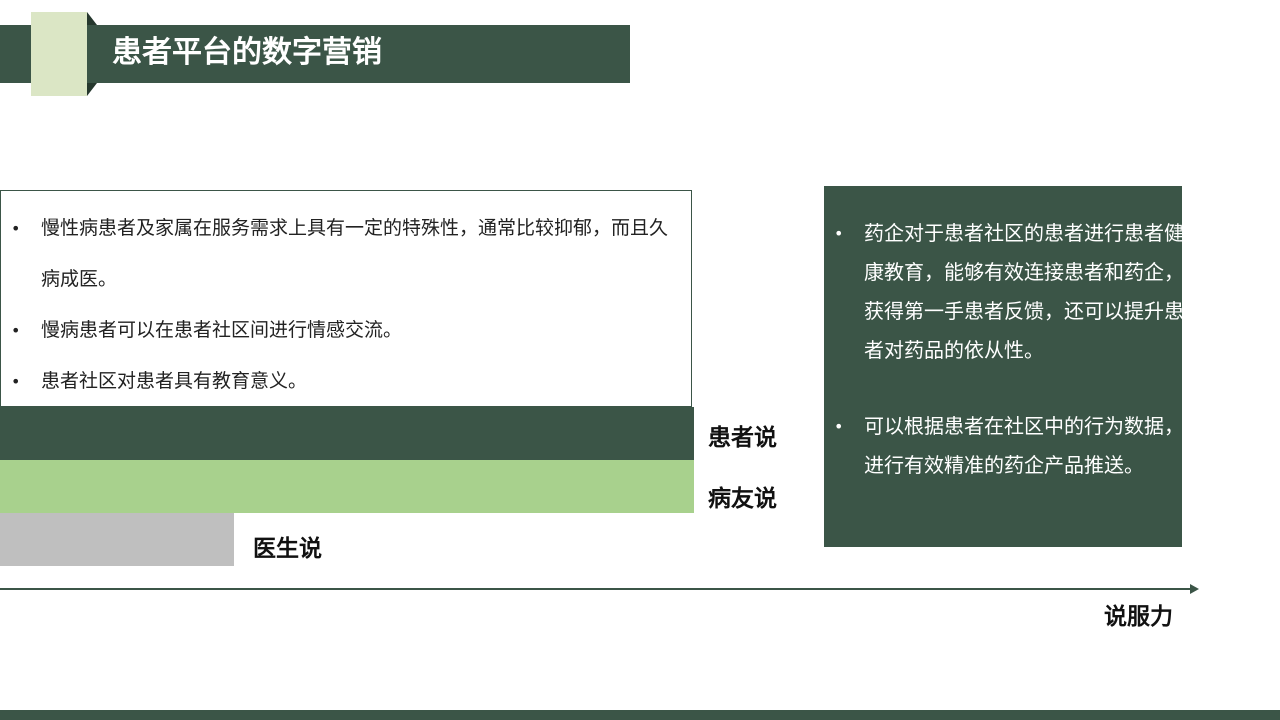 This screenshot has width=1280, height=720. I want to click on list-item: 患者社区对患者具有教育意义。, so click(341, 381).